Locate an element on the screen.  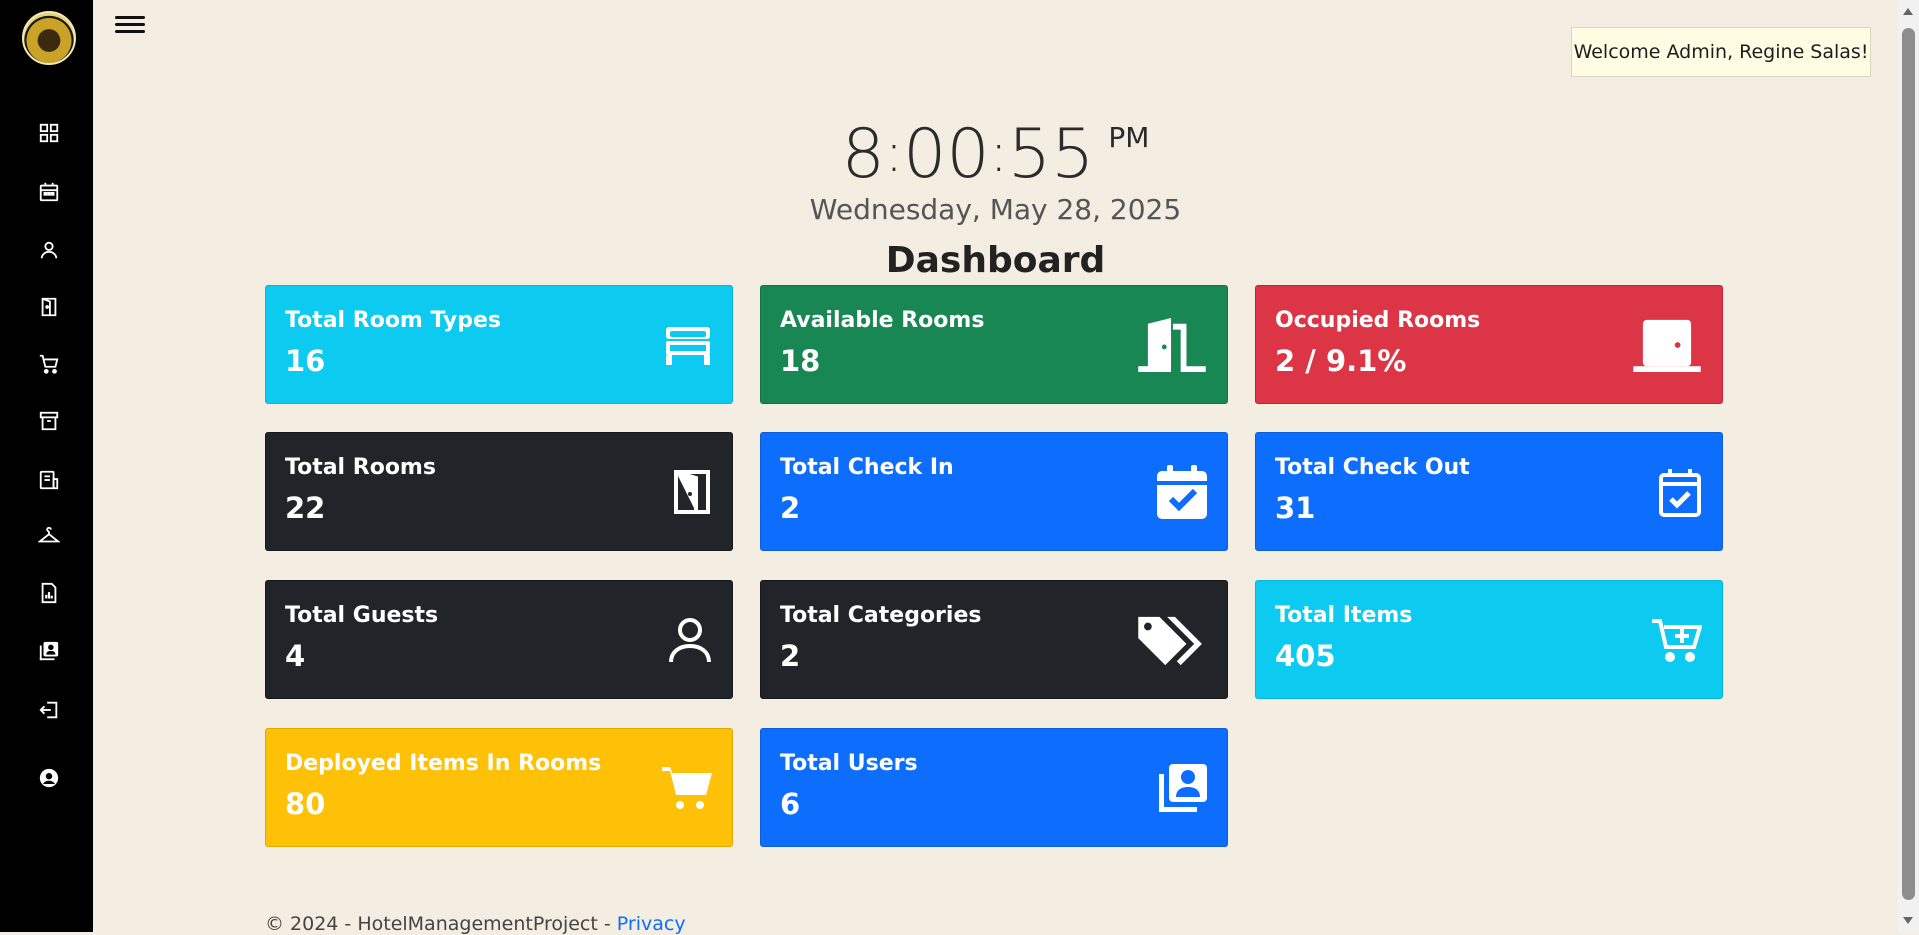
card-label: Total Check In is located at coordinates (867, 467).